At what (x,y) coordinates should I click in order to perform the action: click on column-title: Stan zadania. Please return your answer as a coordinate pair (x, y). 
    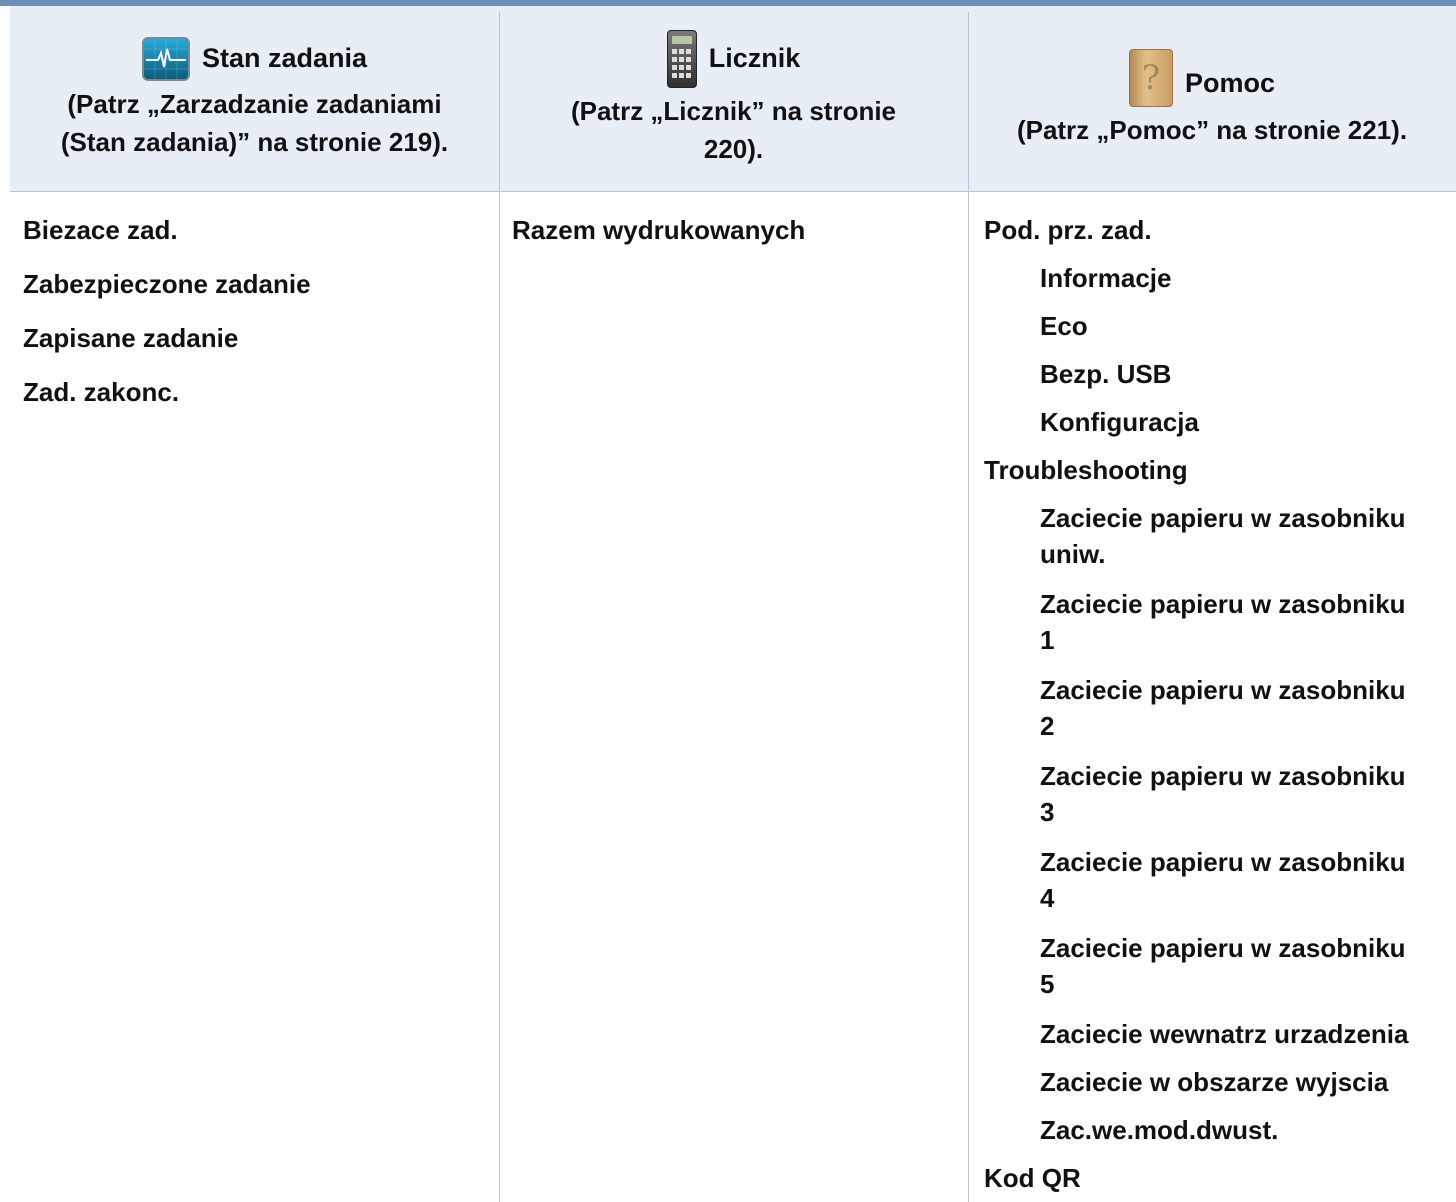
    Looking at the image, I should click on (284, 58).